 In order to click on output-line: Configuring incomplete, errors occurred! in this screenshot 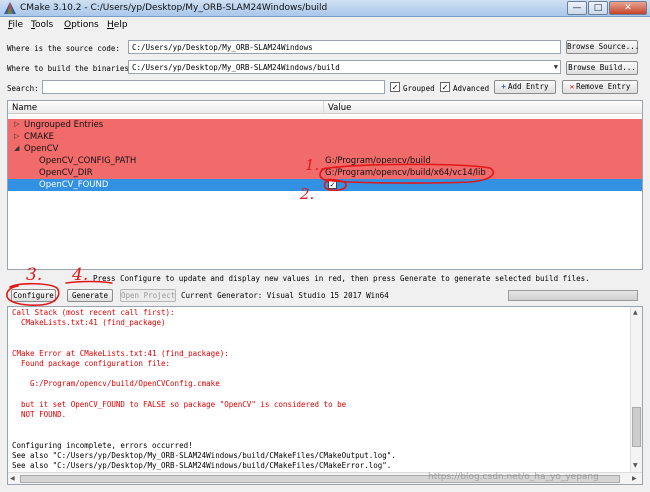, I will do `click(102, 445)`.